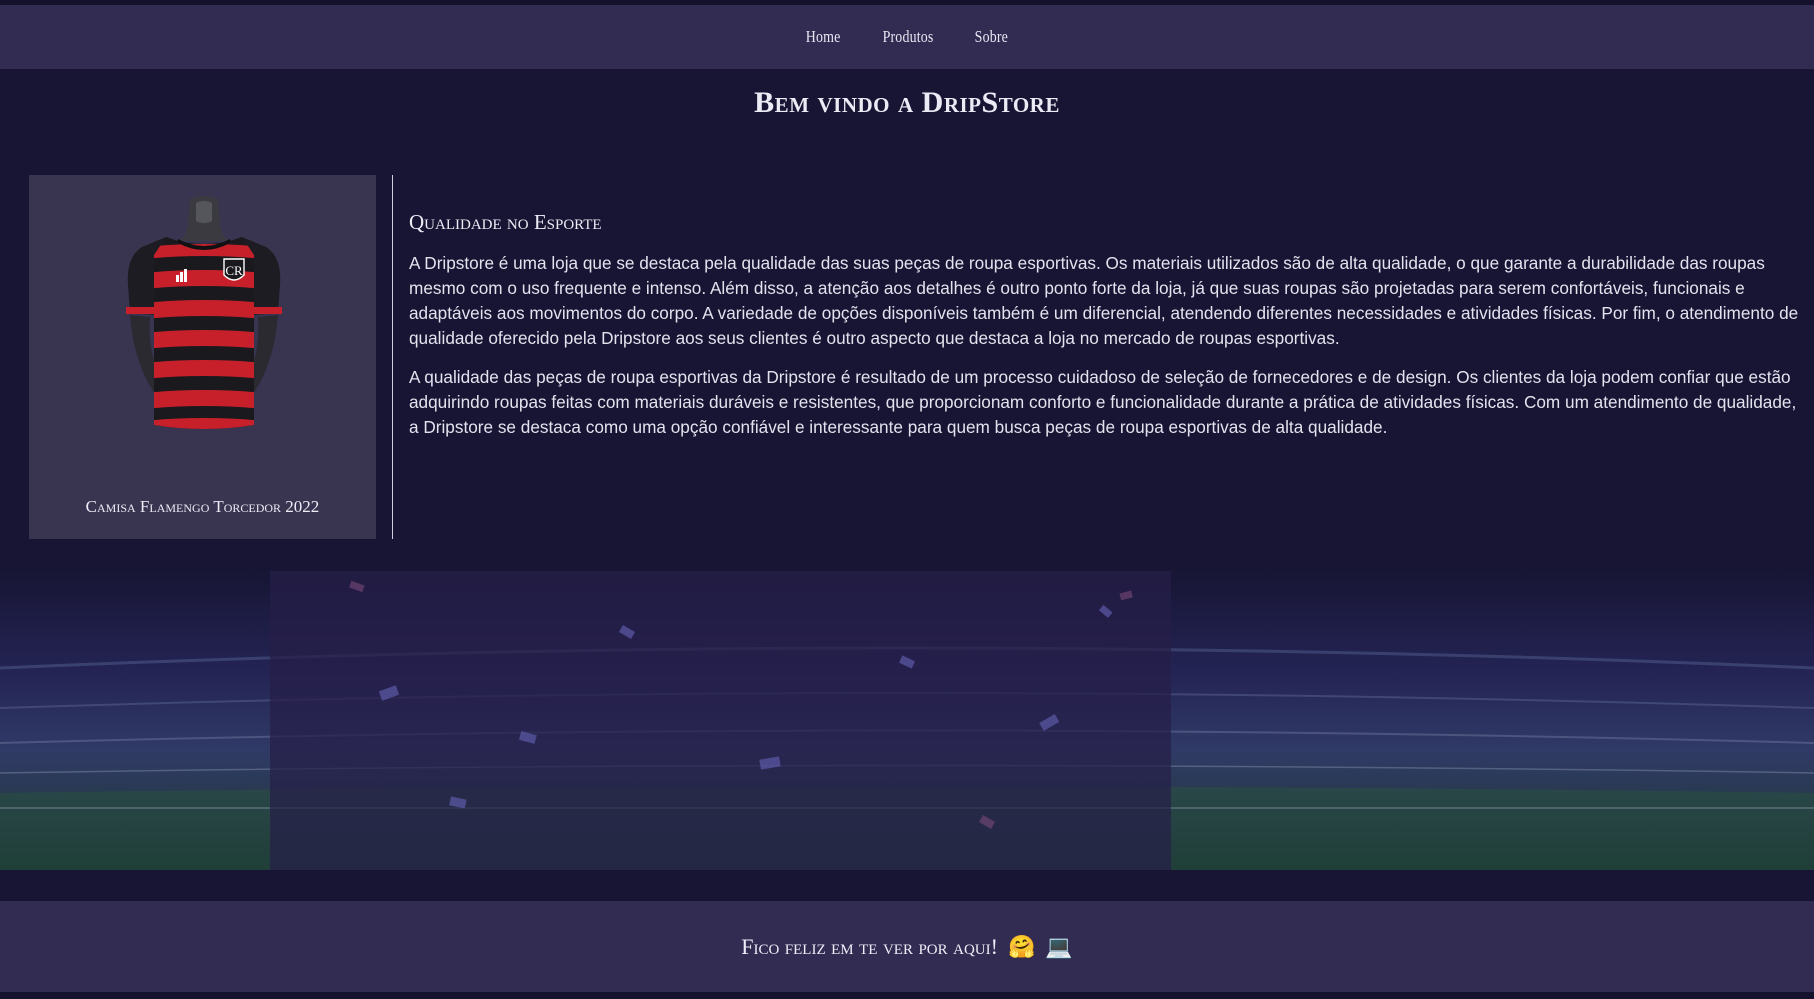  I want to click on product-image: CR, so click(204, 315).